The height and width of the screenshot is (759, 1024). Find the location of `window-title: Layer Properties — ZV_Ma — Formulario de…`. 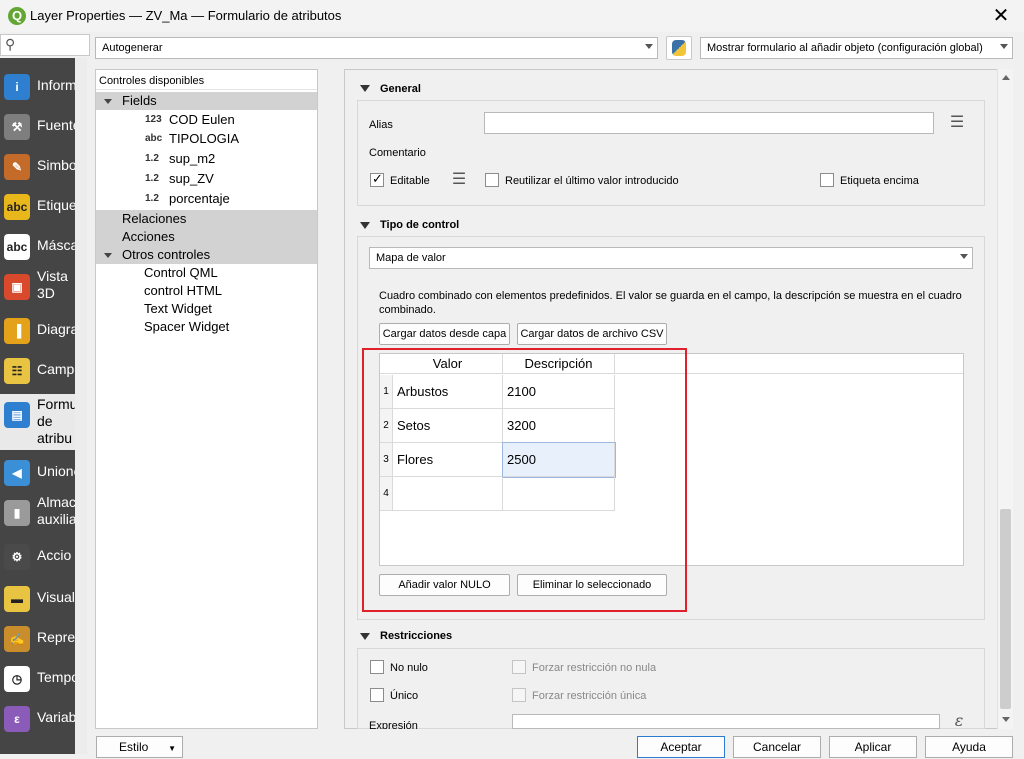

window-title: Layer Properties — ZV_Ma — Formulario de… is located at coordinates (186, 15).